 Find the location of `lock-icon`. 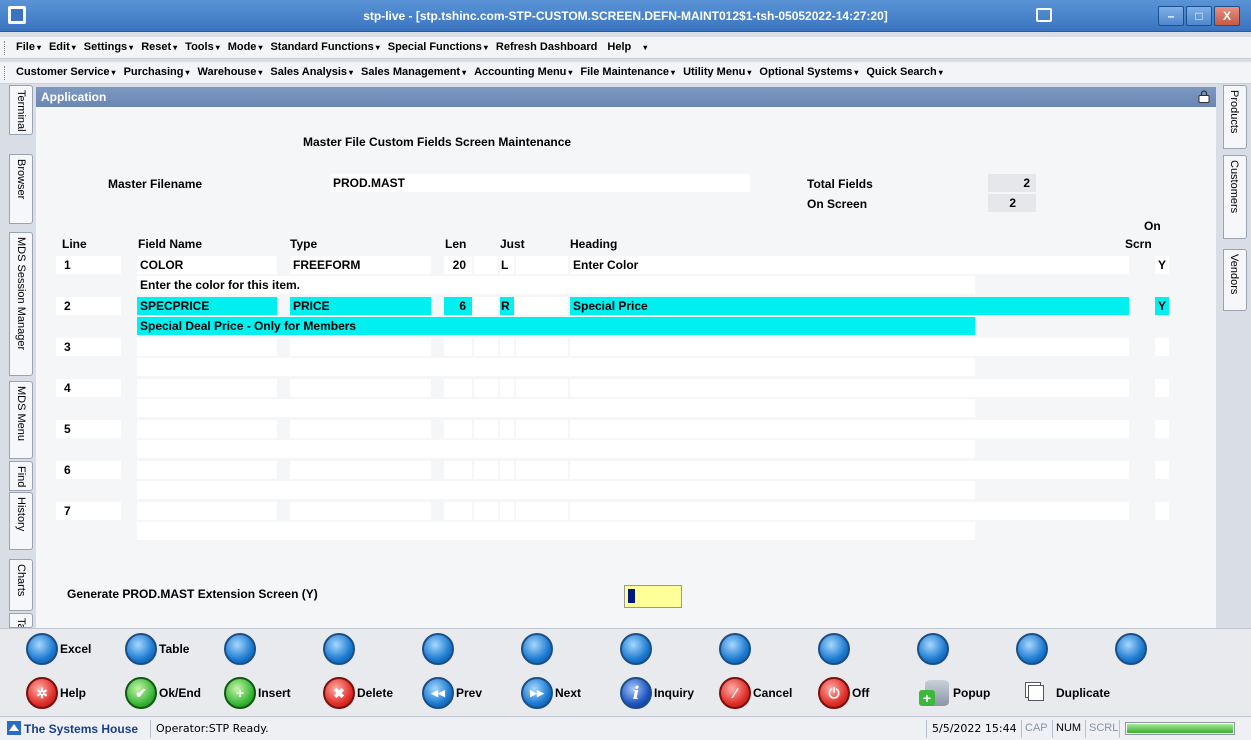

lock-icon is located at coordinates (1204, 96).